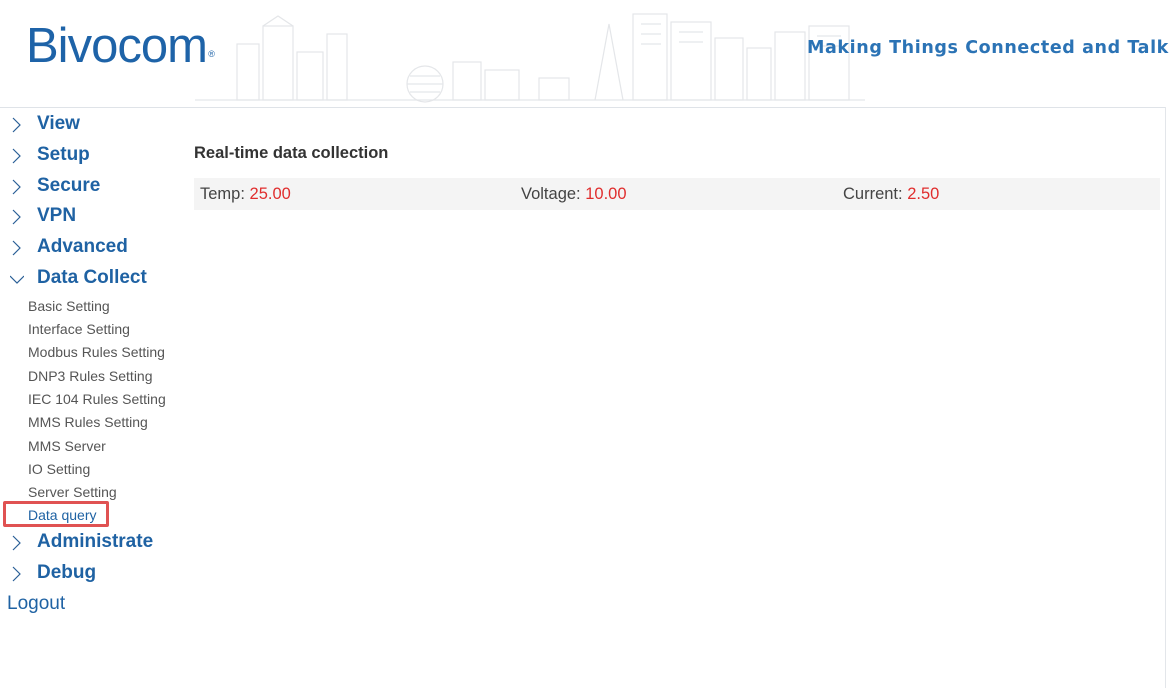  What do you see at coordinates (92, 156) in the screenshot?
I see `sidebar-item-setup: Setup` at bounding box center [92, 156].